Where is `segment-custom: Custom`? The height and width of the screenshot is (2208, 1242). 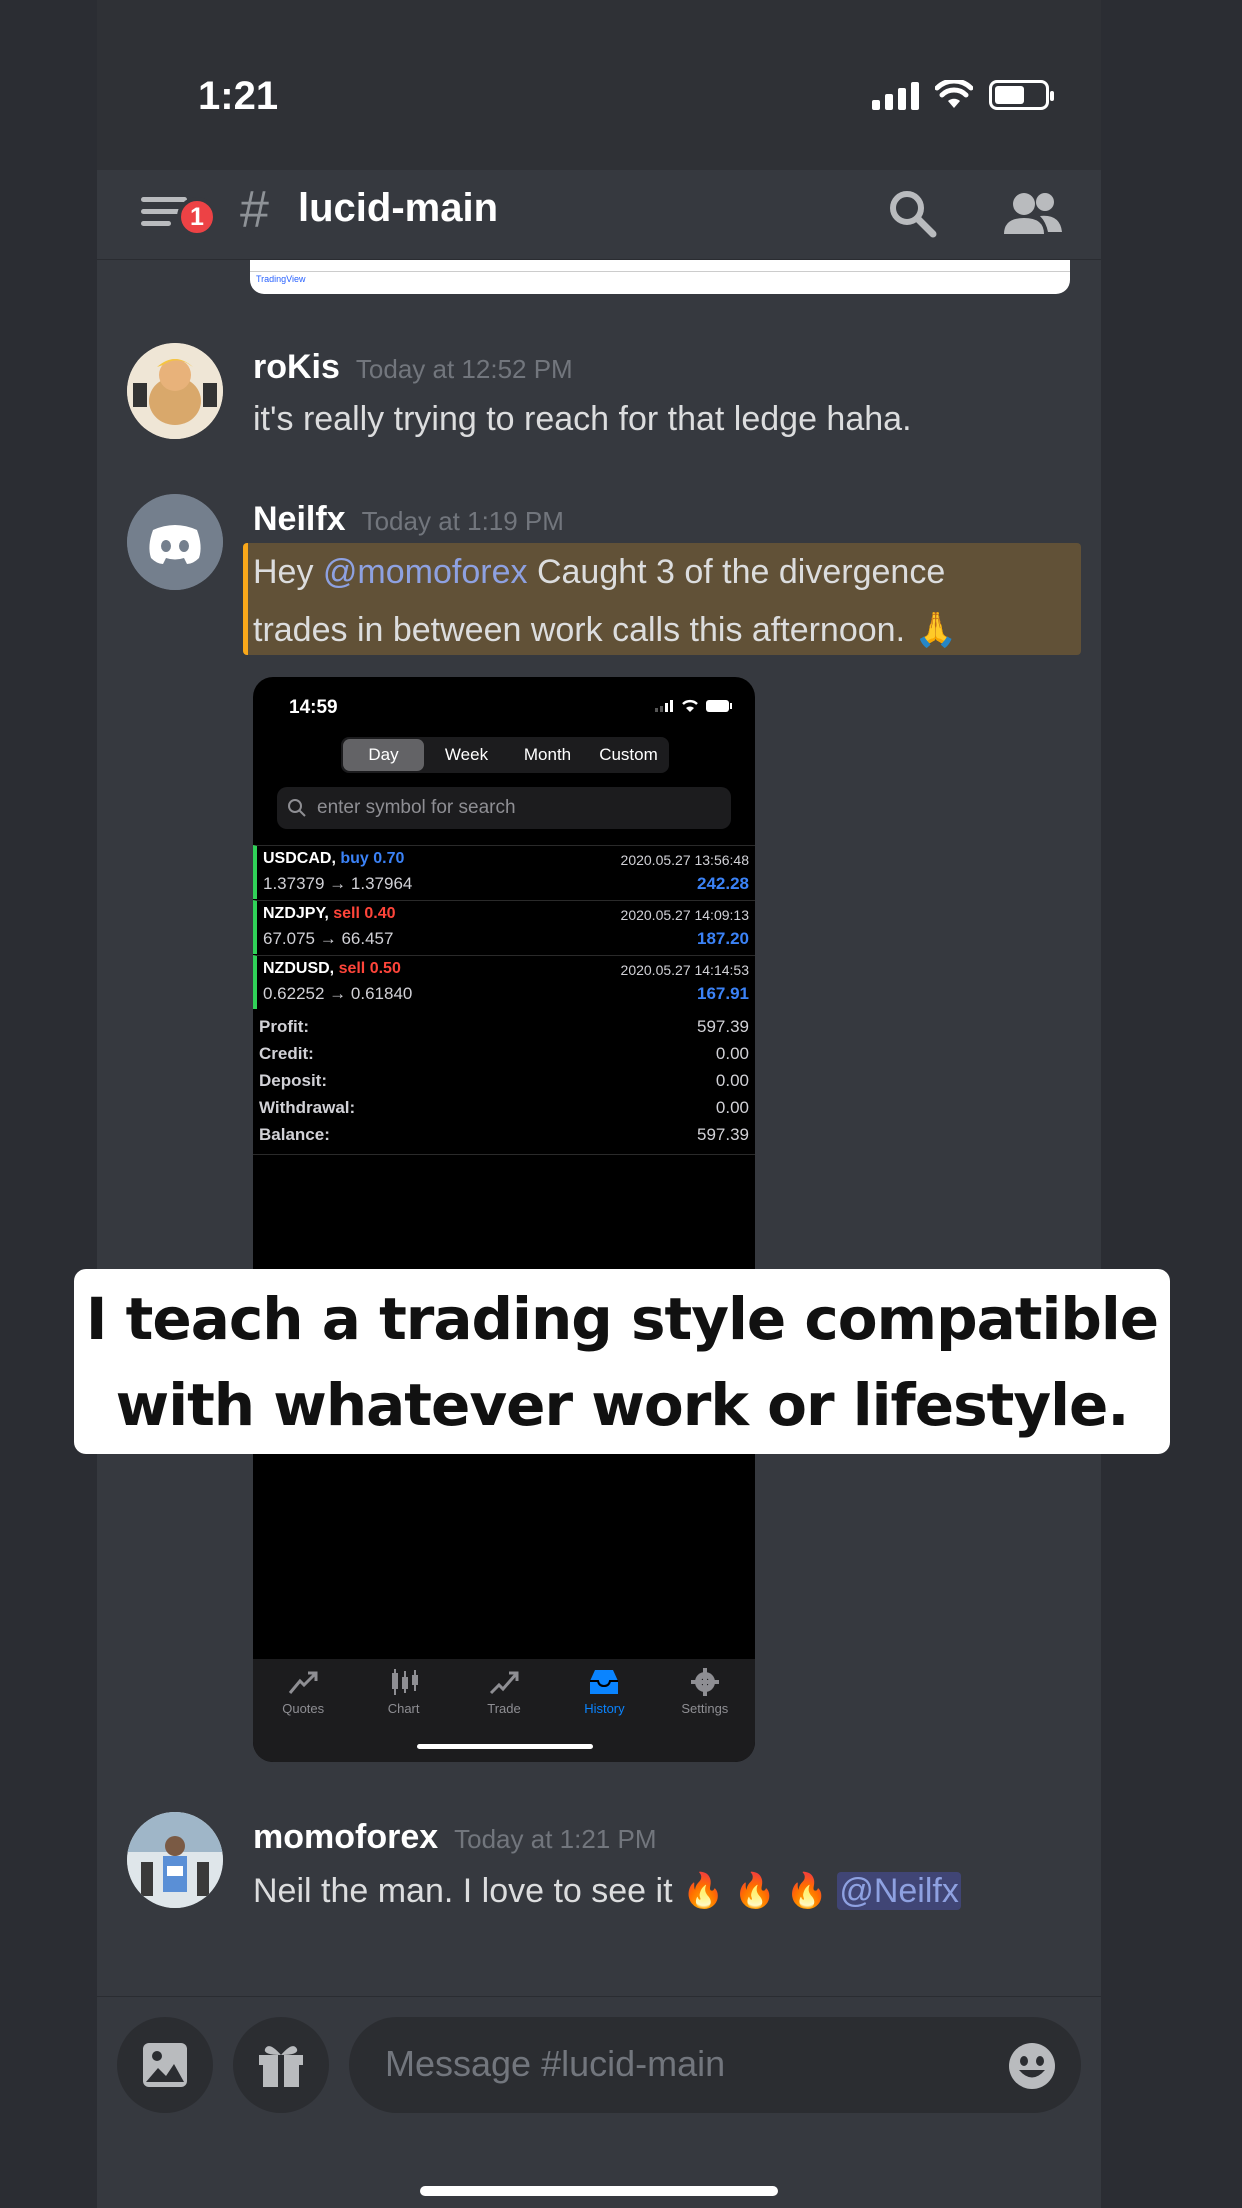 segment-custom: Custom is located at coordinates (628, 755).